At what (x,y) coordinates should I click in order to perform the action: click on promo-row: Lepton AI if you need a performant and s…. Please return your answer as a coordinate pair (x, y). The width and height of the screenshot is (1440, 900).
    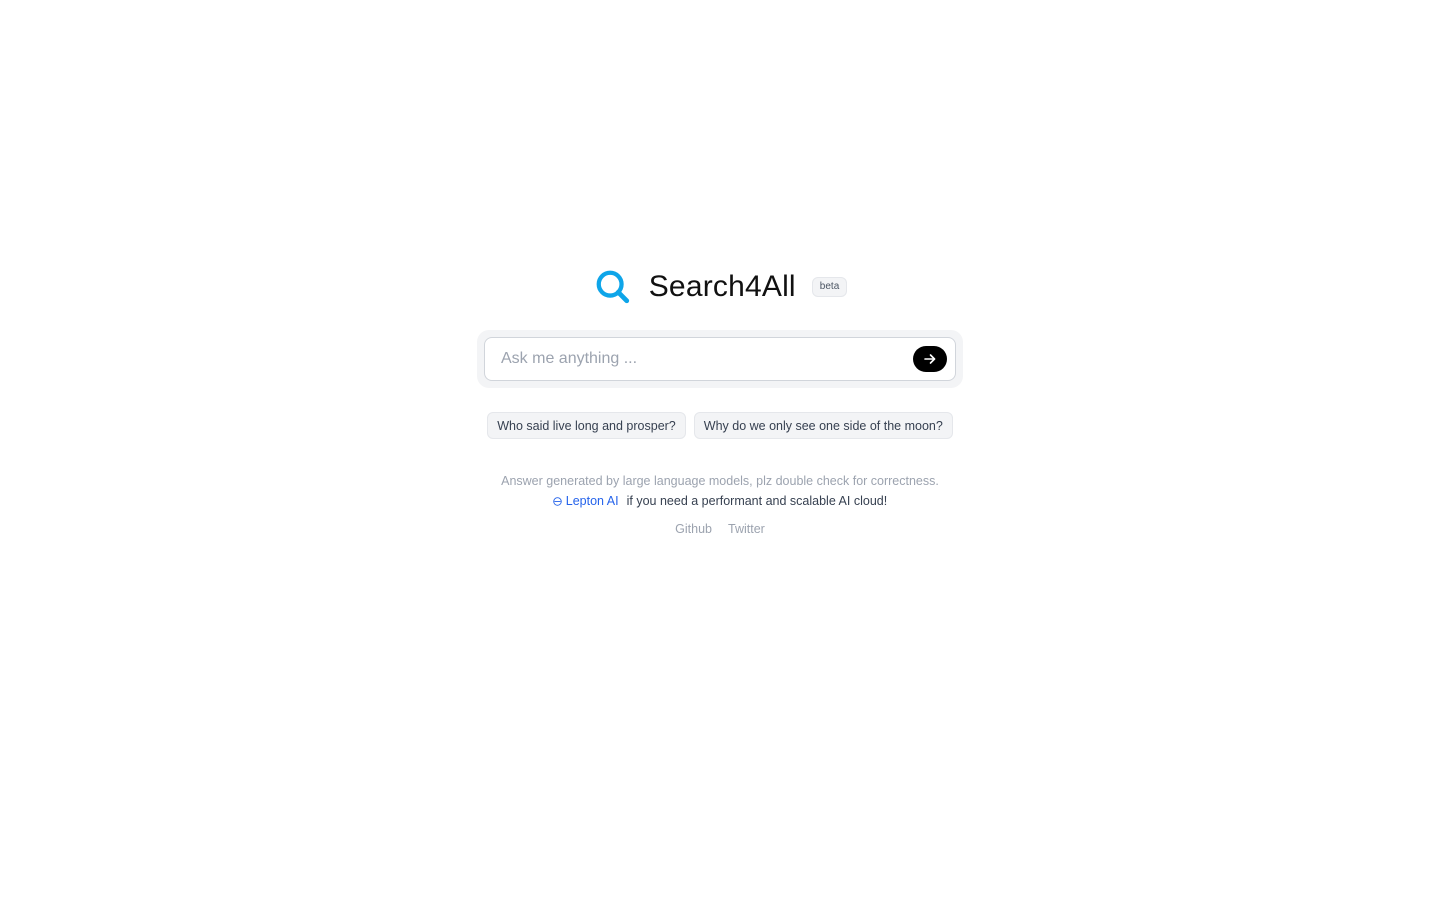
    Looking at the image, I should click on (720, 501).